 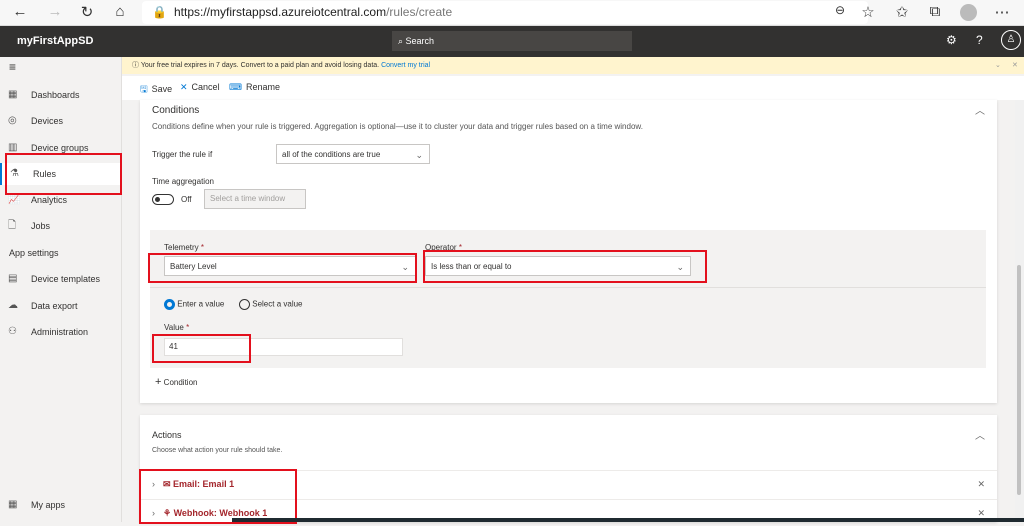 I want to click on divider, so click(x=568, y=287).